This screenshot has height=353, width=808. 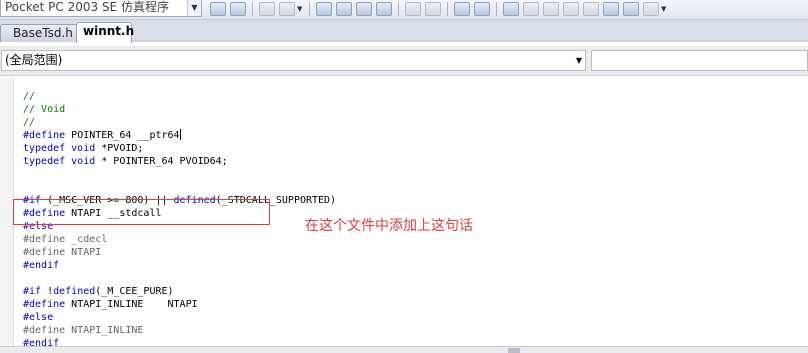 What do you see at coordinates (179, 252) in the screenshot?
I see `code-line: #define NTAPI` at bounding box center [179, 252].